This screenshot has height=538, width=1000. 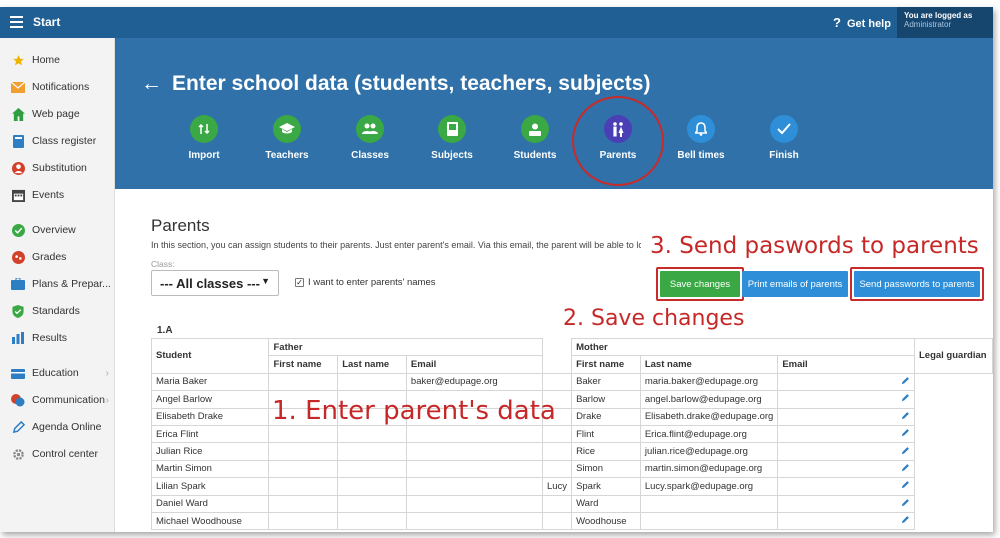 What do you see at coordinates (57, 400) in the screenshot?
I see `sidebar-item-communication: Communication ›` at bounding box center [57, 400].